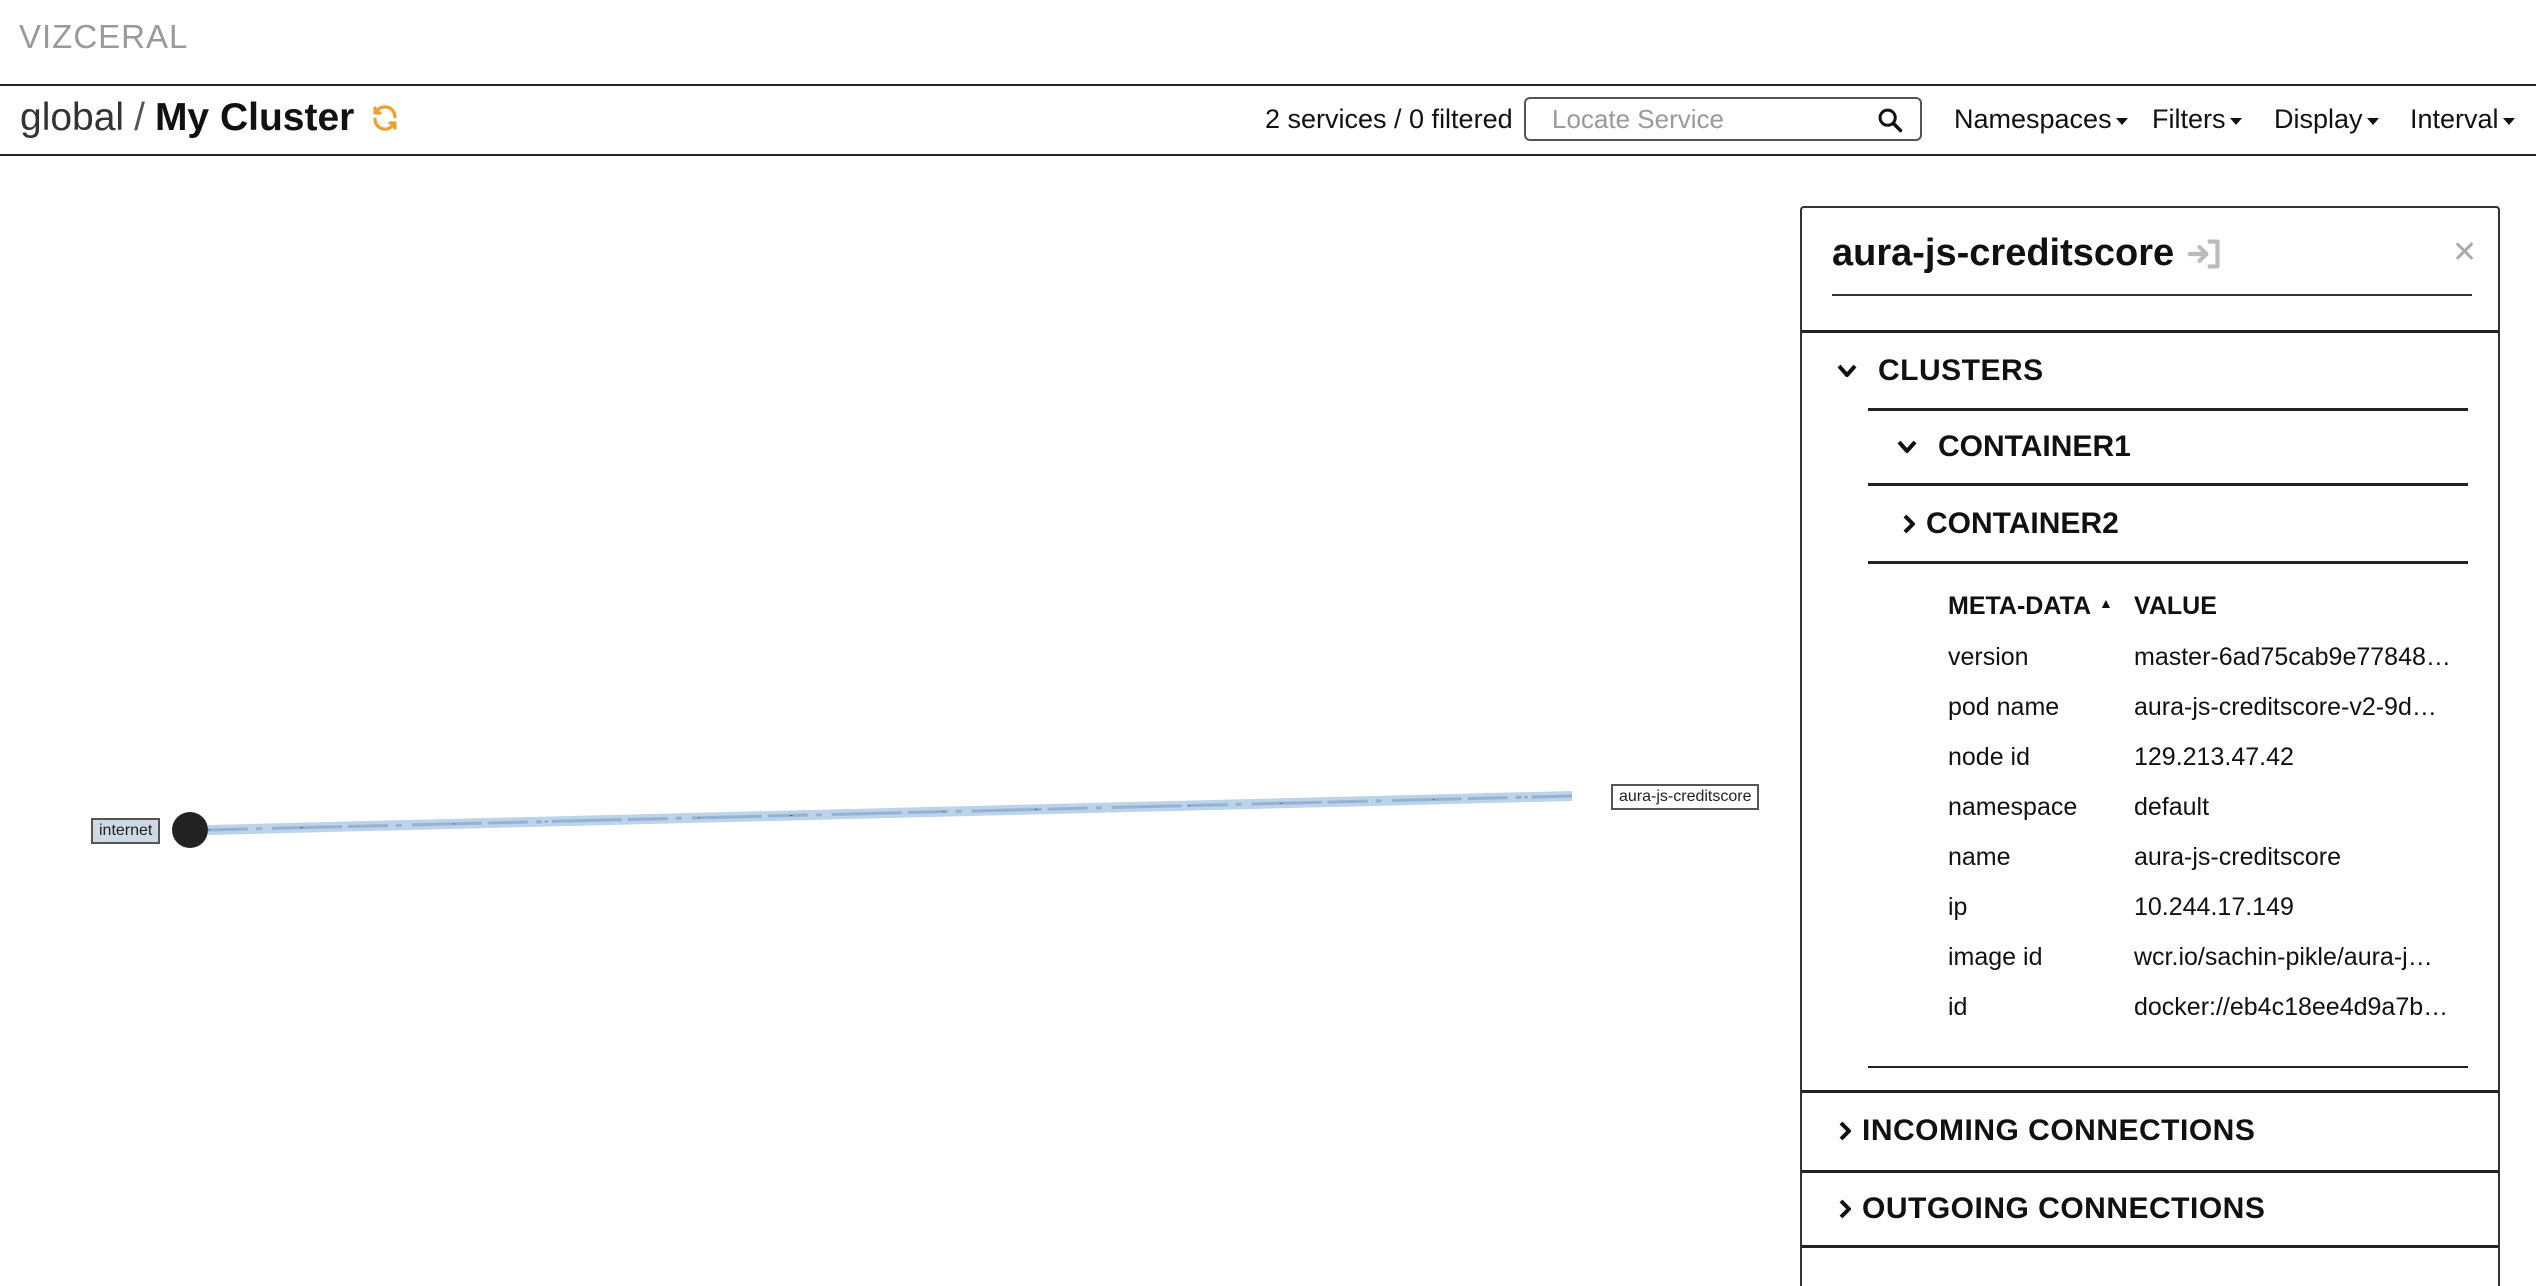 The height and width of the screenshot is (1286, 2536). Describe the element at coordinates (1958, 906) in the screenshot. I see `metadata-key: ip` at that location.